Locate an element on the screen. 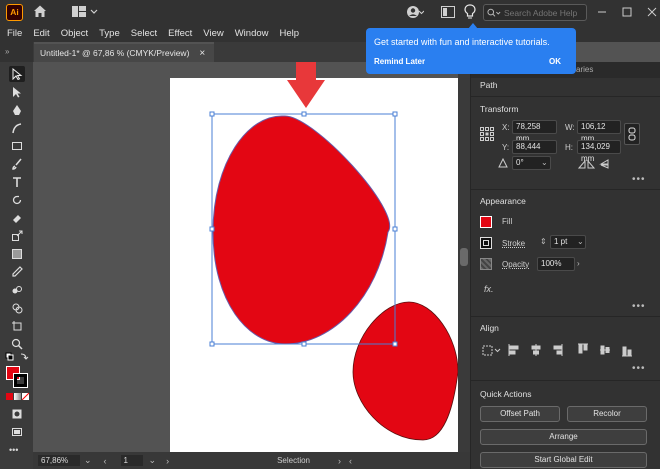  stroke-weight-dropdown-icon: ⌄ is located at coordinates (580, 241).